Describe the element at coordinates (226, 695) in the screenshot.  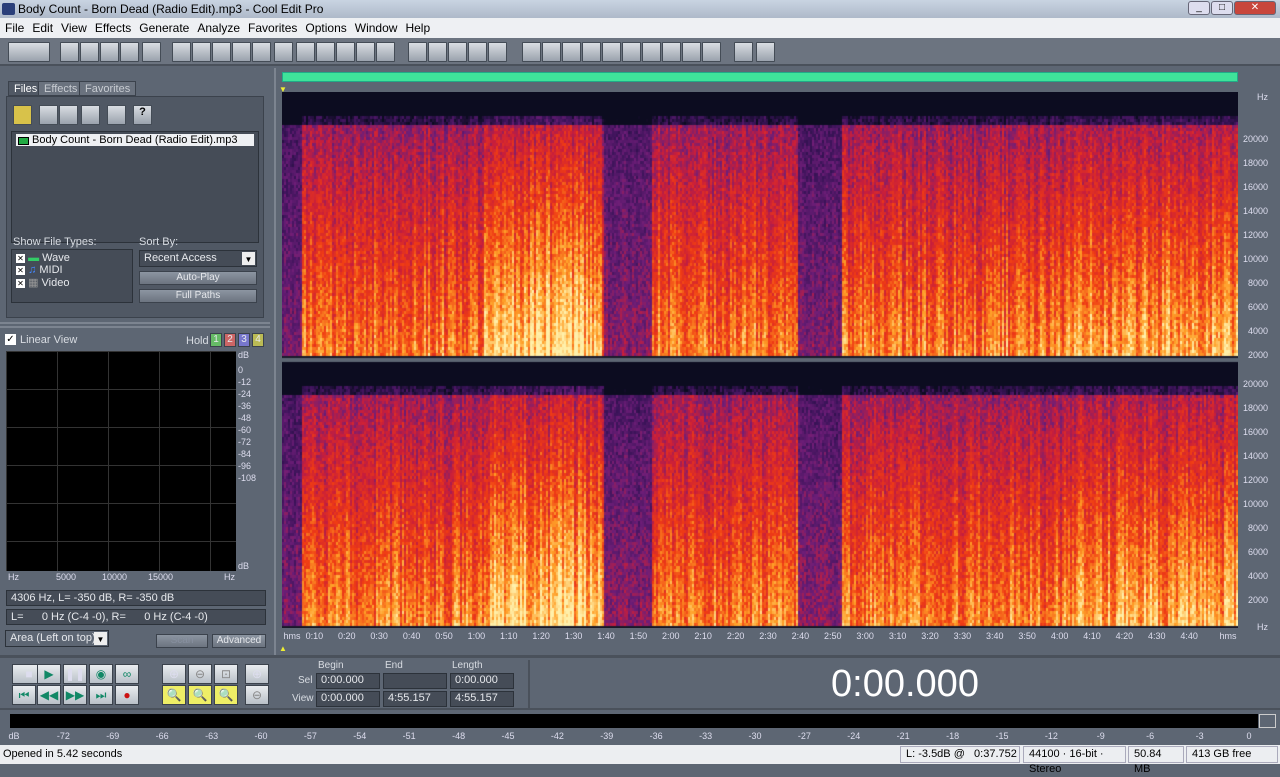
I see `zoom-right-icon: 🔍` at that location.